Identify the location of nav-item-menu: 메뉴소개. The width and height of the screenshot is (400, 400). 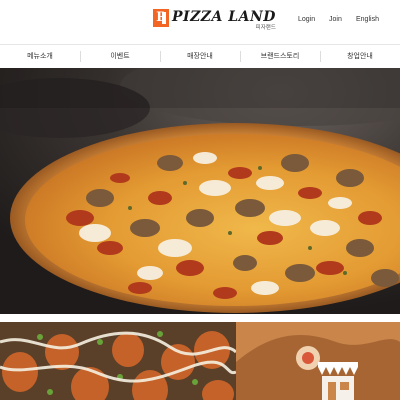
(40, 56).